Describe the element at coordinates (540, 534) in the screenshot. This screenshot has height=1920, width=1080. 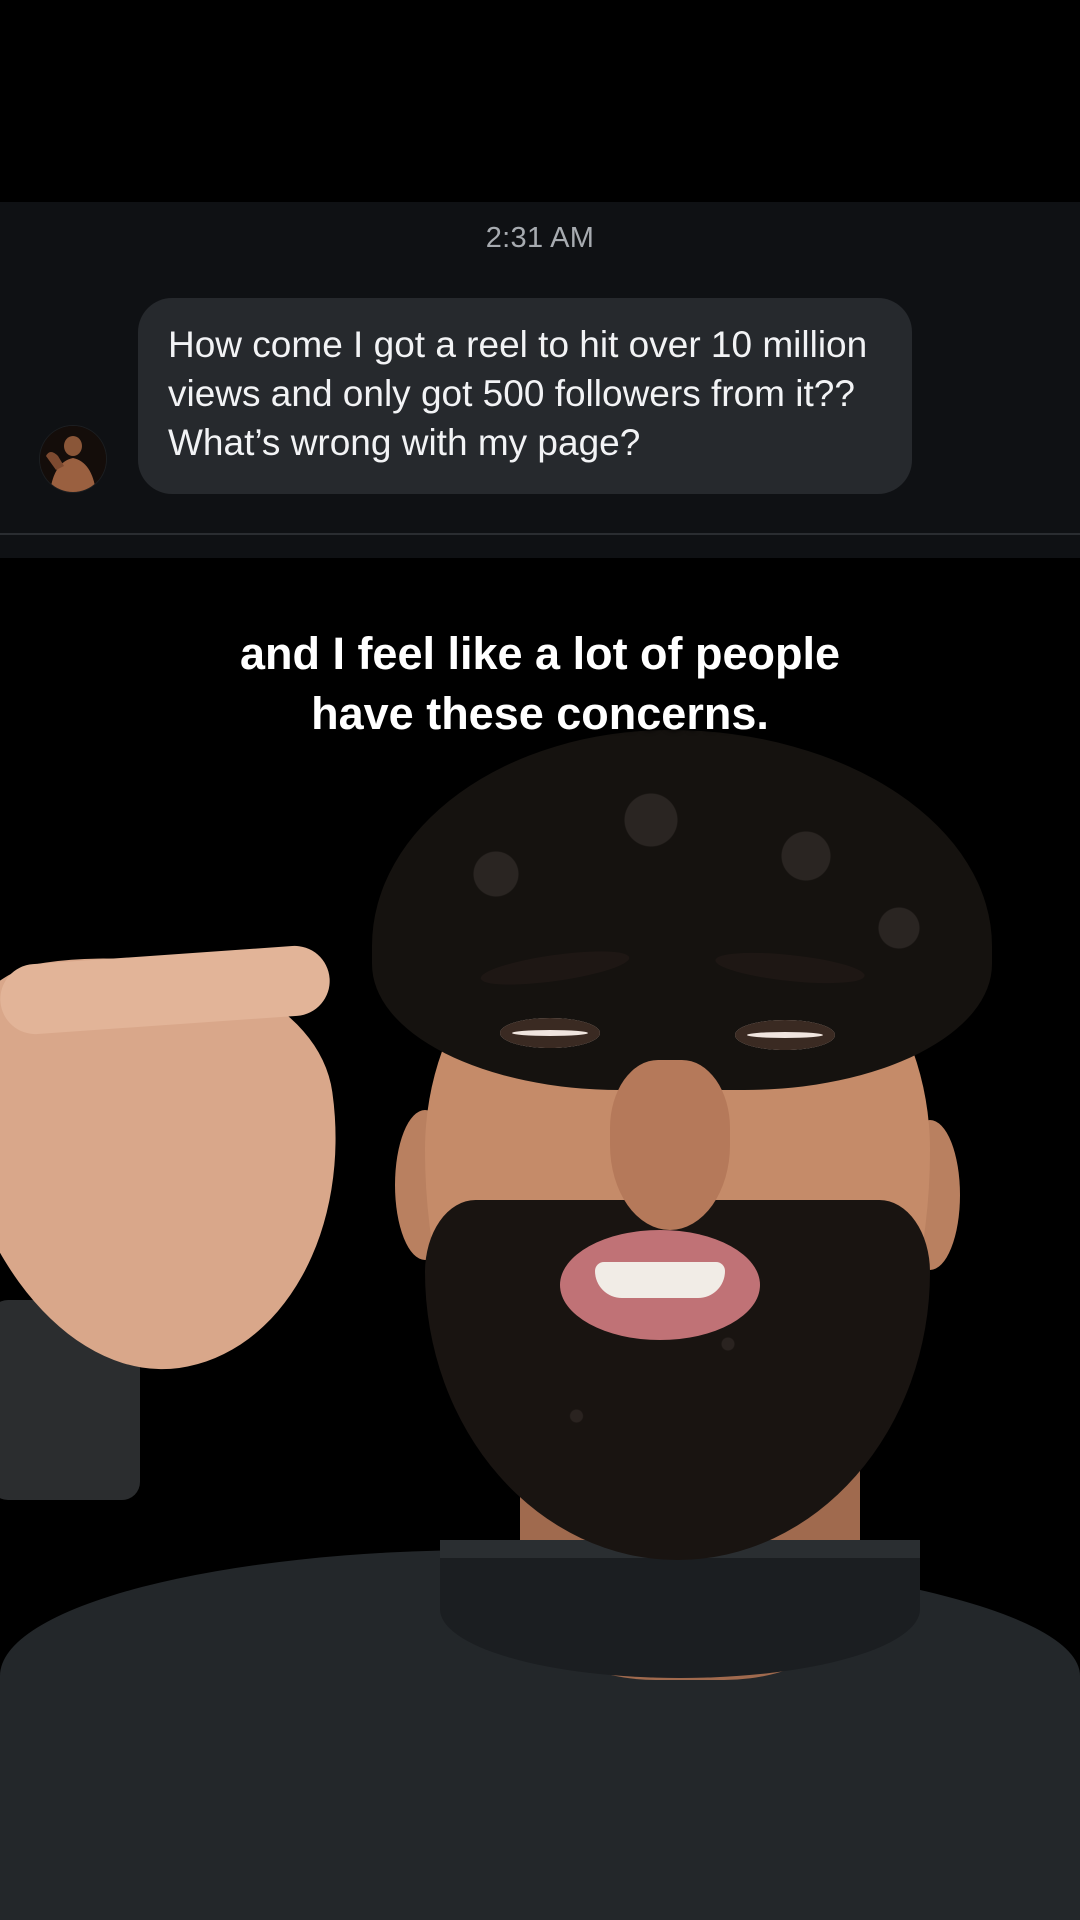
I see `dm-divider` at that location.